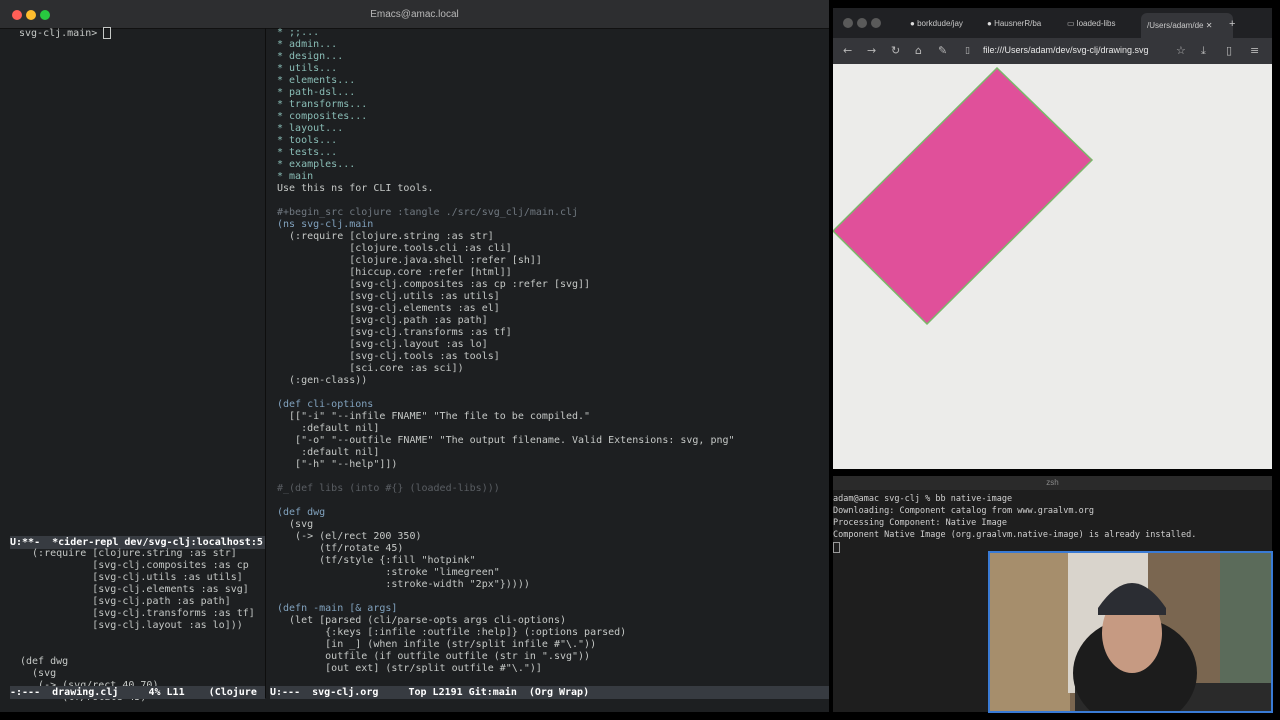  I want to click on file-icon: ▯, so click(967, 51).